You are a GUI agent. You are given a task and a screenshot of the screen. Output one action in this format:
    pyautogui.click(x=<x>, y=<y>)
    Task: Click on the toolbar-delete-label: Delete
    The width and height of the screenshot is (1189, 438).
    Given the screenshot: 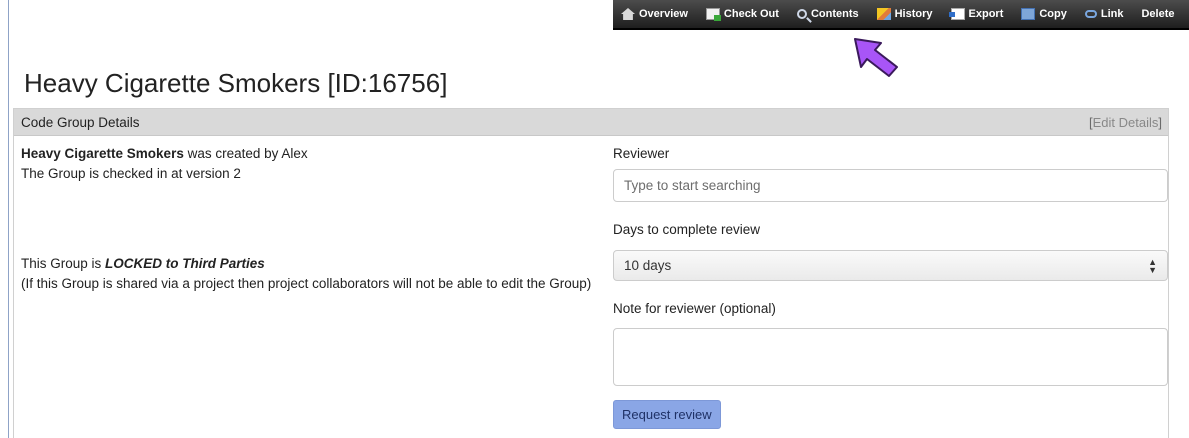 What is the action you would take?
    pyautogui.click(x=1158, y=14)
    